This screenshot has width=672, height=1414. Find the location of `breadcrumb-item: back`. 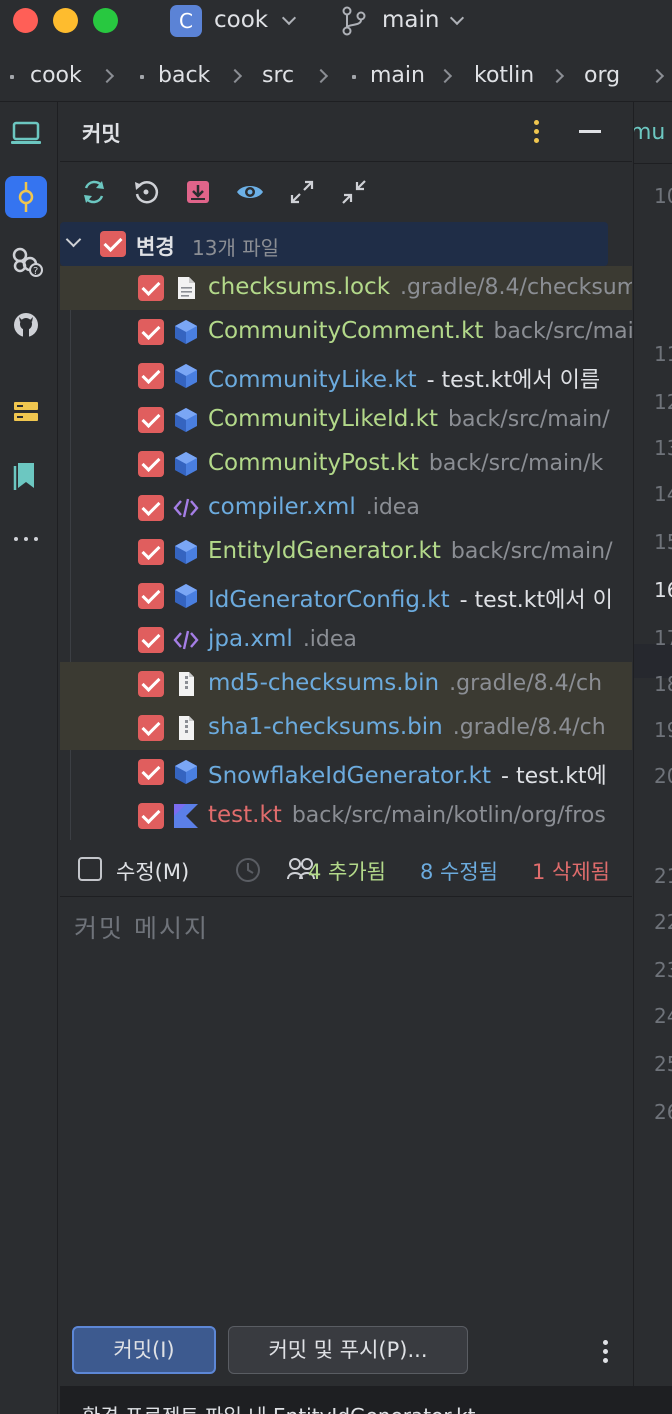

breadcrumb-item: back is located at coordinates (184, 75).